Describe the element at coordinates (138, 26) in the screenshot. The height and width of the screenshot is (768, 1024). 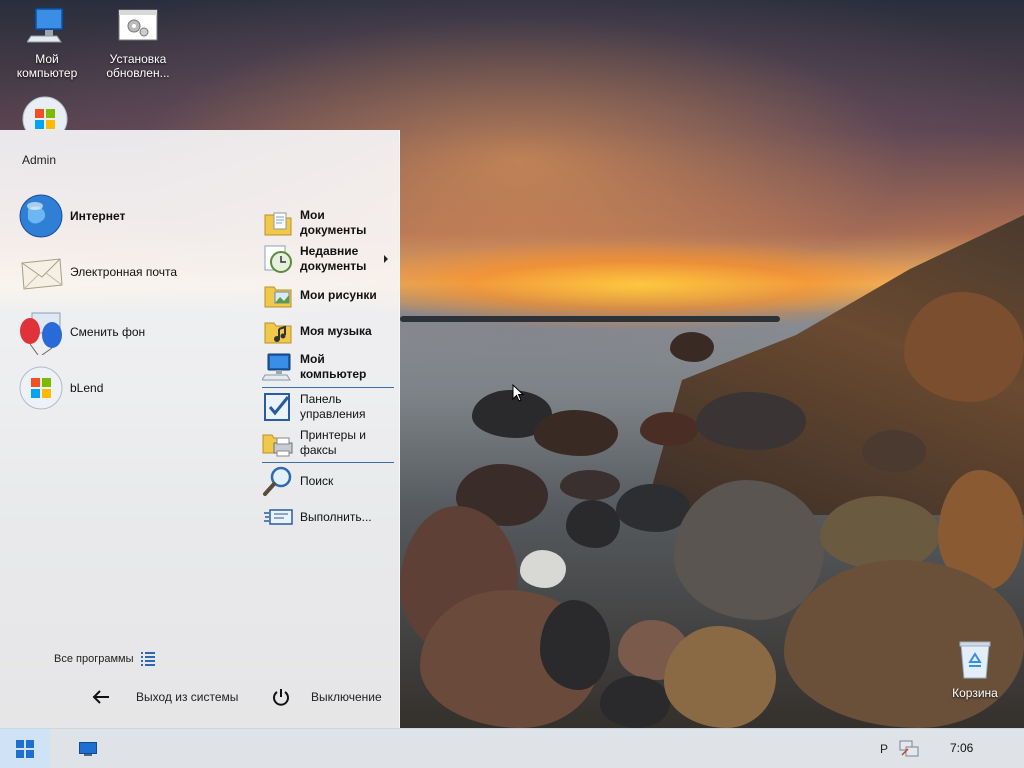
I see `settings-window-icon` at that location.